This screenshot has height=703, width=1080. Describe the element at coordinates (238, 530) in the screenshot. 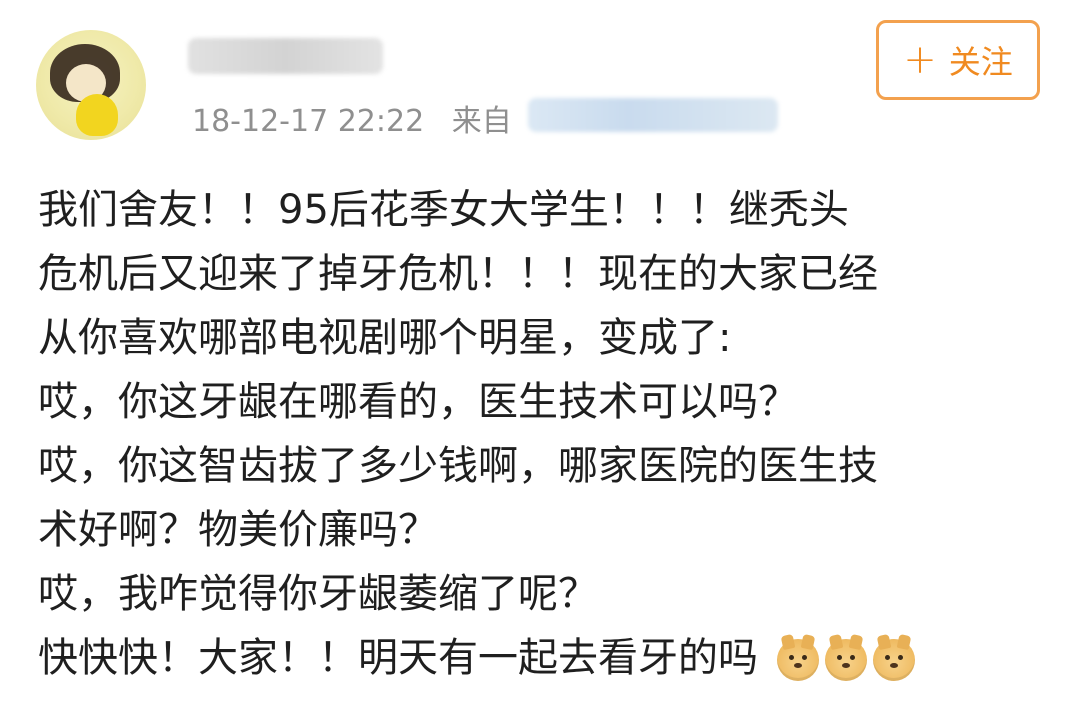

I see `post-line: 术好啊？物美价廉吗？` at that location.